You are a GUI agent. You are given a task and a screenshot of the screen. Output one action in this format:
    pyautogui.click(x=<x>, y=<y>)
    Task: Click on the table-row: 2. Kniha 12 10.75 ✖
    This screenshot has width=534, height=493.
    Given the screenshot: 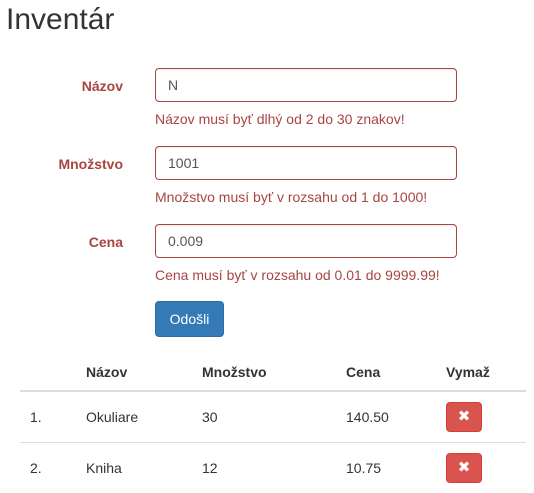 What is the action you would take?
    pyautogui.click(x=273, y=467)
    